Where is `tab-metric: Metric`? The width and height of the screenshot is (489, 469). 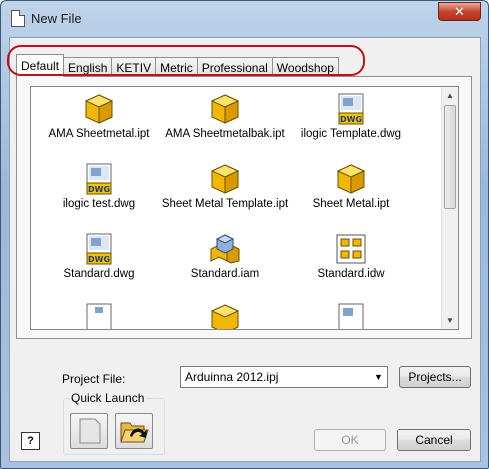
tab-metric: Metric is located at coordinates (176, 67).